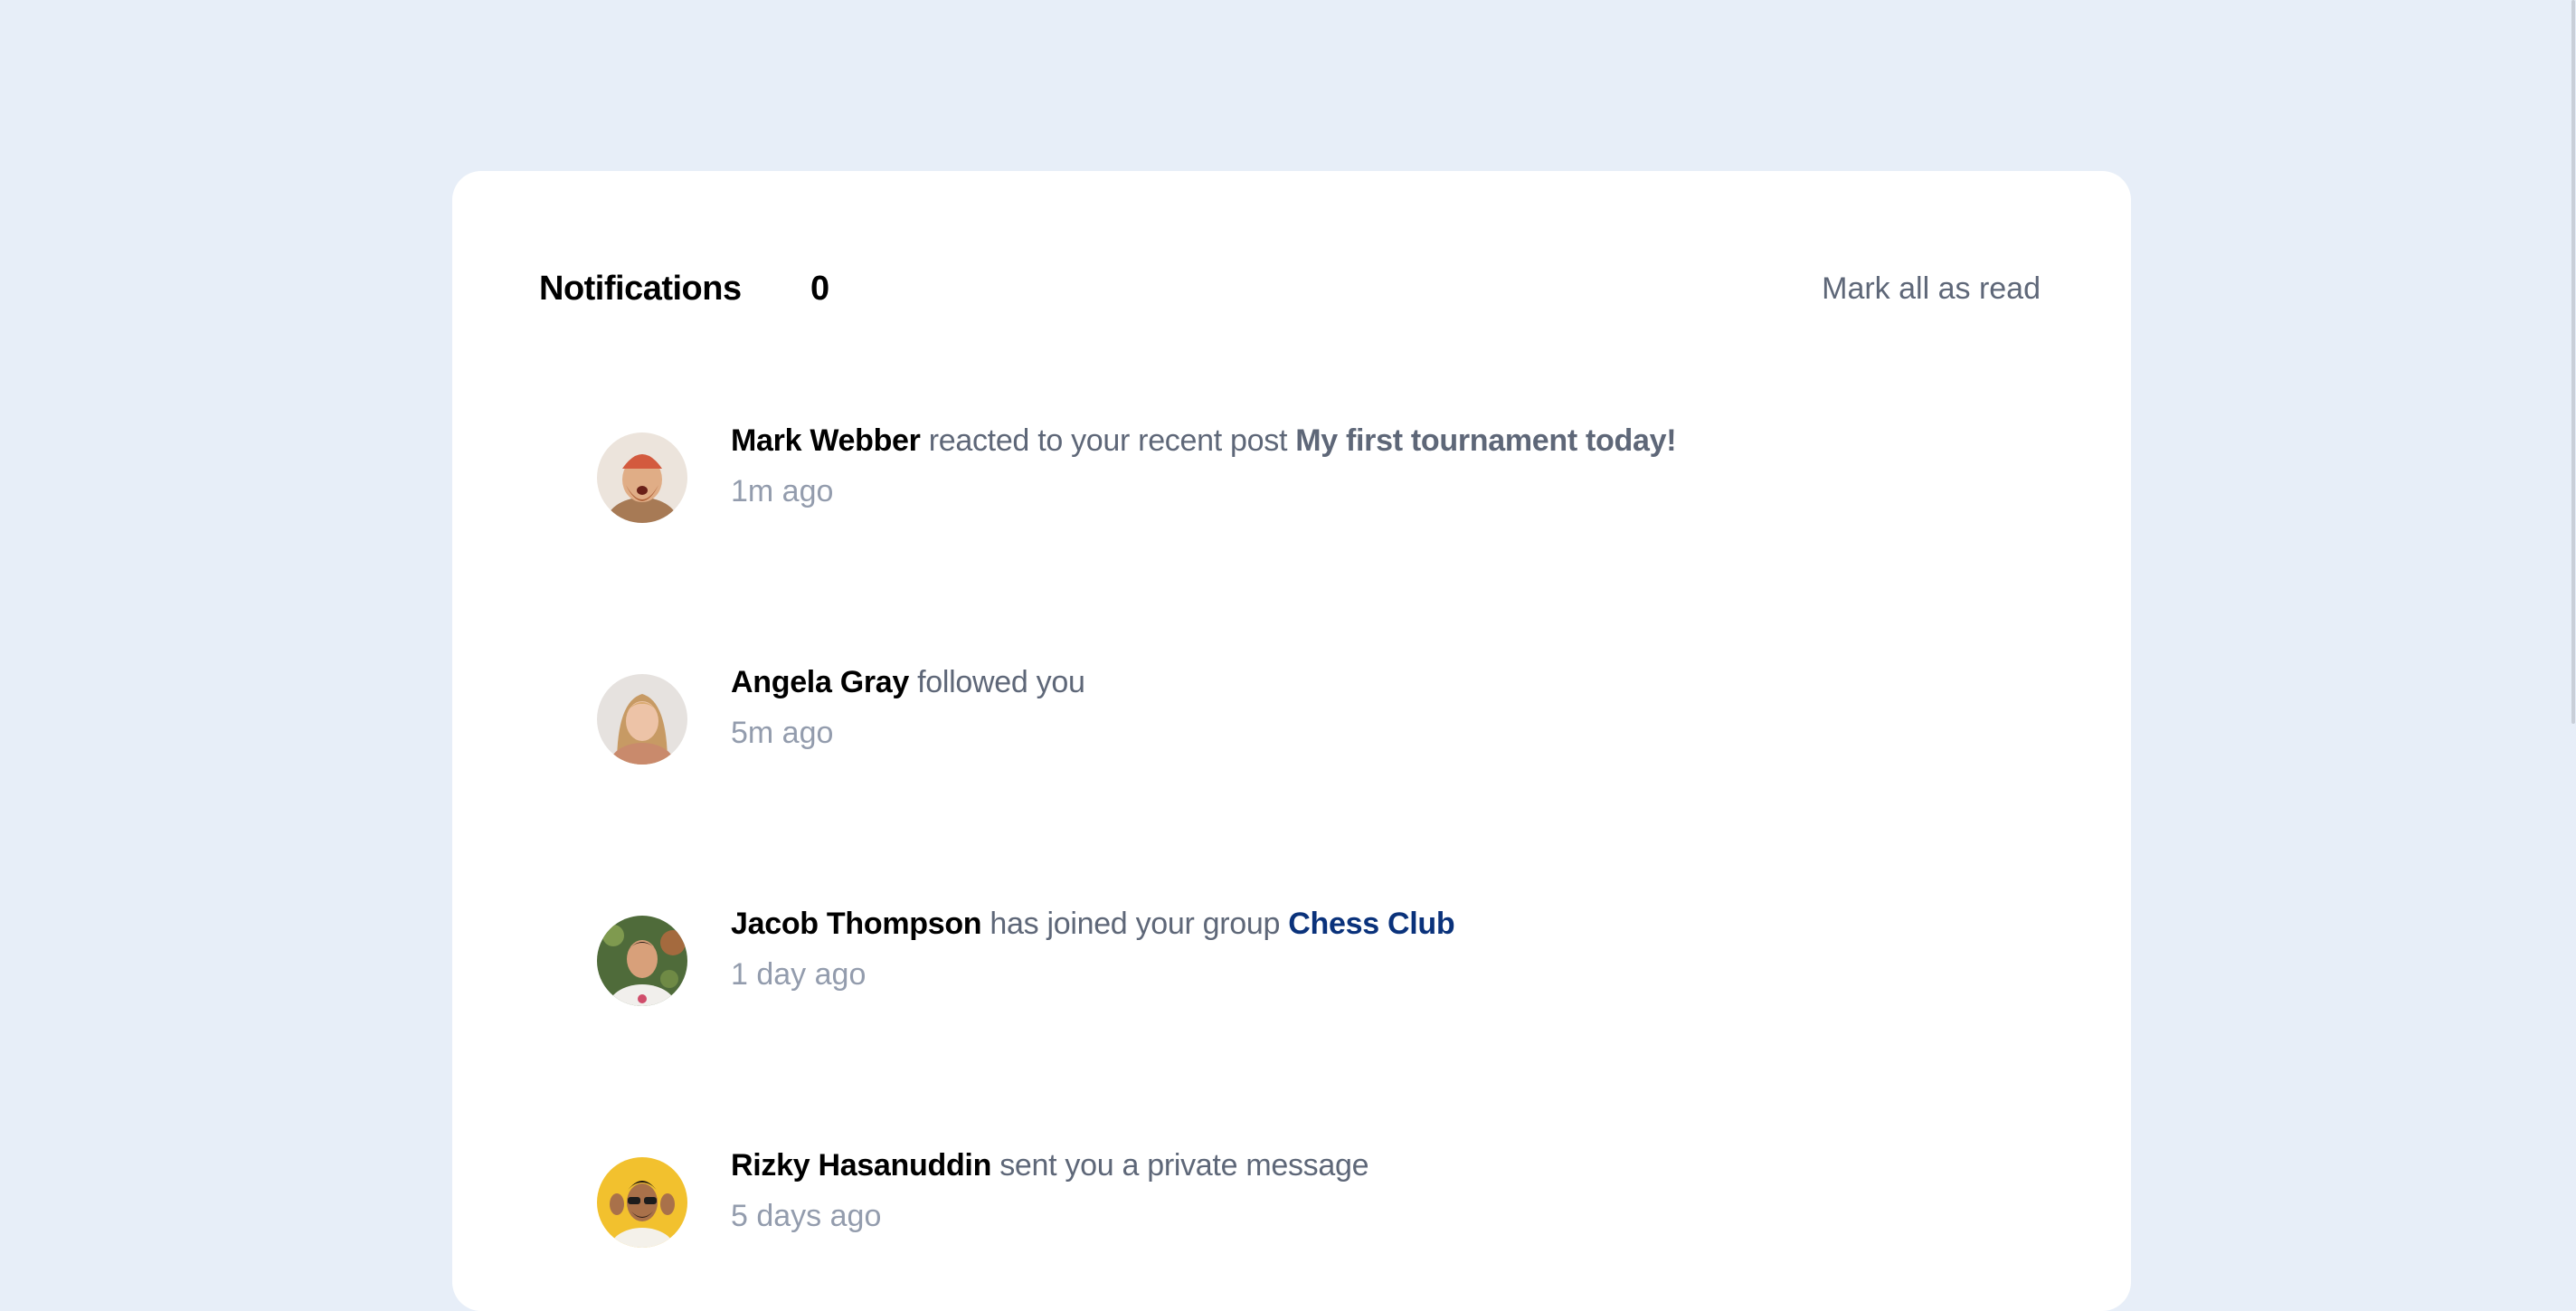 The height and width of the screenshot is (1311, 2576). What do you see at coordinates (642, 478) in the screenshot?
I see `avatar-mark-webber` at bounding box center [642, 478].